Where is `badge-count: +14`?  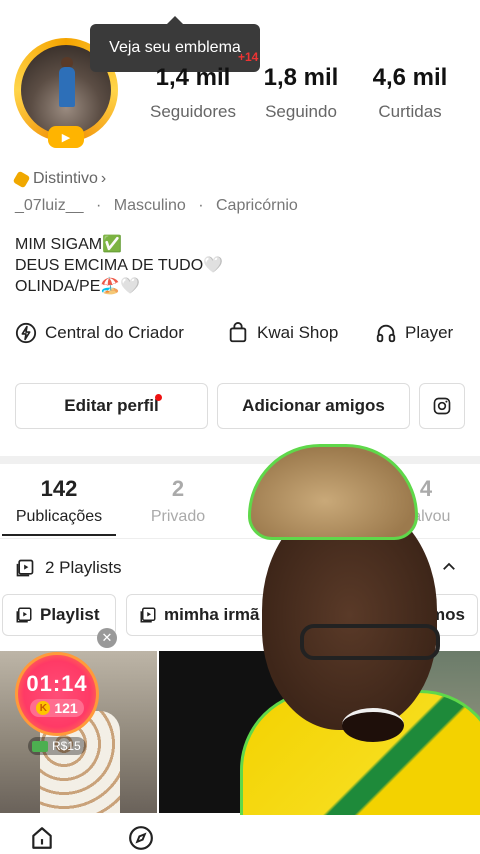 badge-count: +14 is located at coordinates (248, 57).